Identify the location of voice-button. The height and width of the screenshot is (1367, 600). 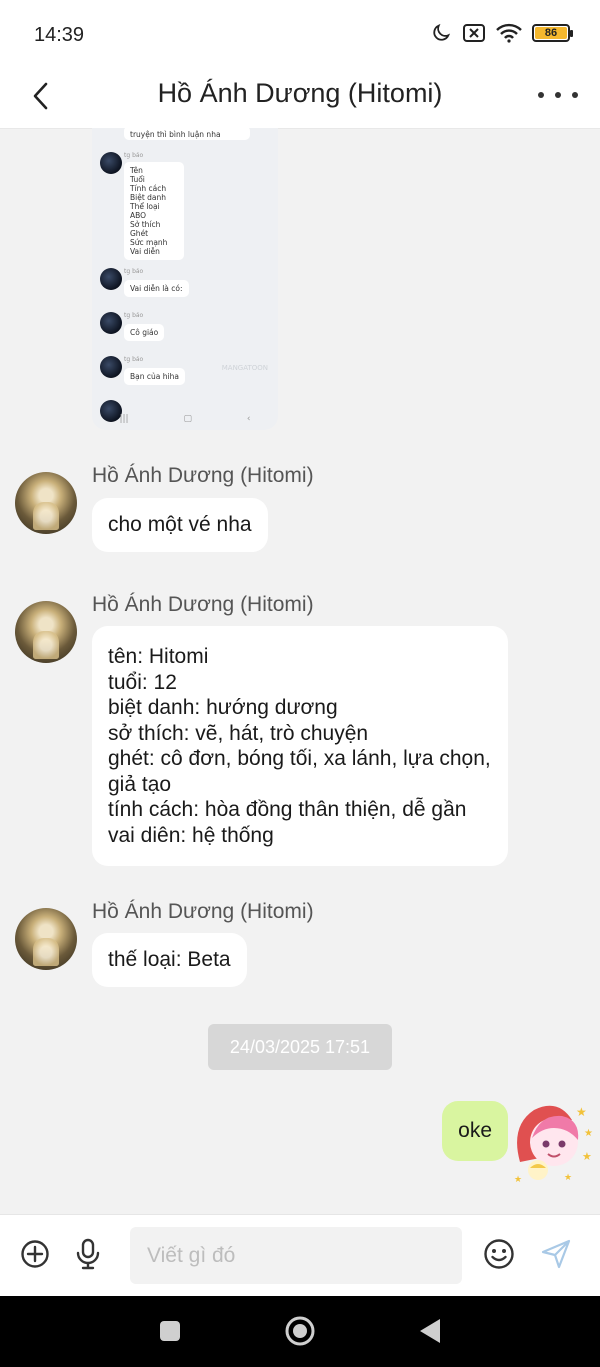
(88, 1254).